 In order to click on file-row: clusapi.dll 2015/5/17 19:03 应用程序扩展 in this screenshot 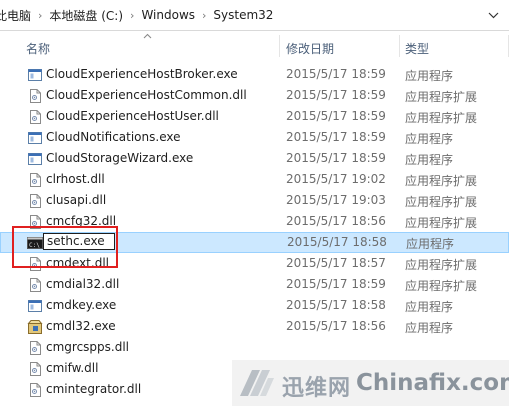, I will do `click(254, 200)`.